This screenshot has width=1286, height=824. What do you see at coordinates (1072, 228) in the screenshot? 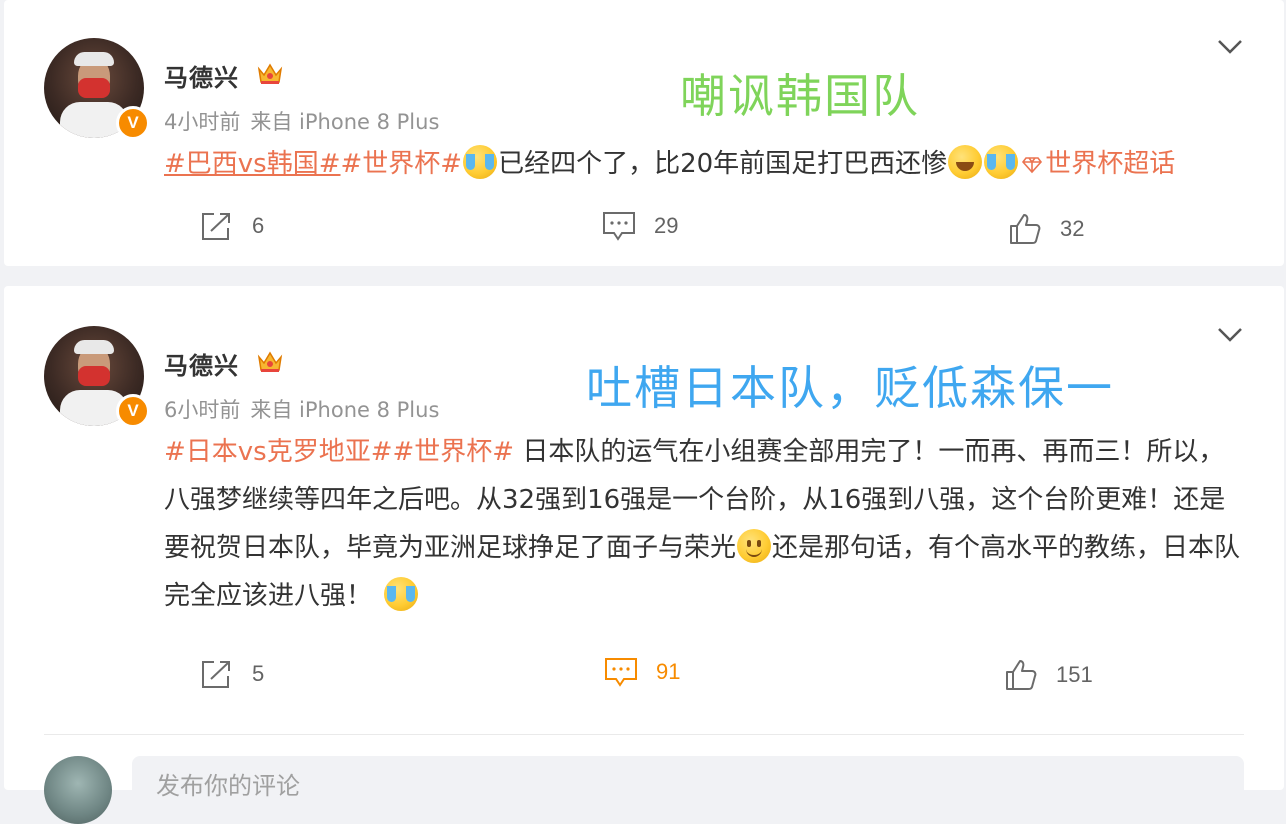
I see `like-count: 32` at bounding box center [1072, 228].